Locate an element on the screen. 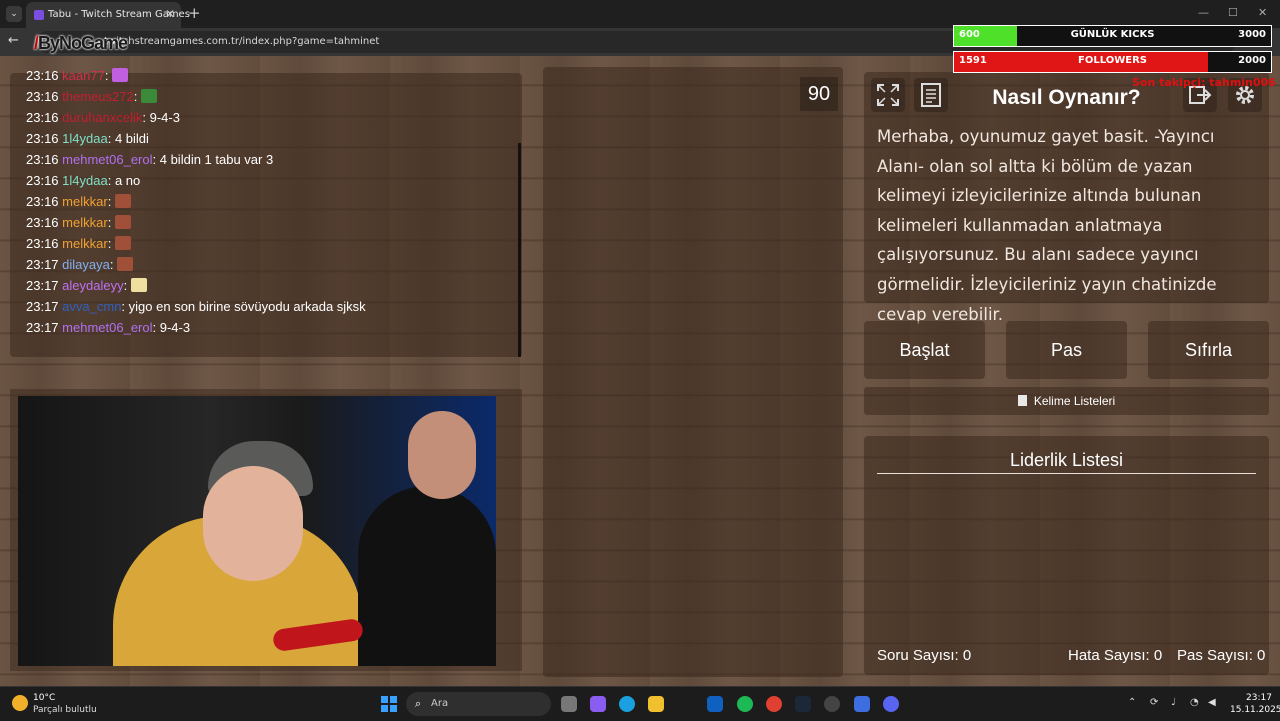 The width and height of the screenshot is (1280, 721). spotify-icon is located at coordinates (745, 704).